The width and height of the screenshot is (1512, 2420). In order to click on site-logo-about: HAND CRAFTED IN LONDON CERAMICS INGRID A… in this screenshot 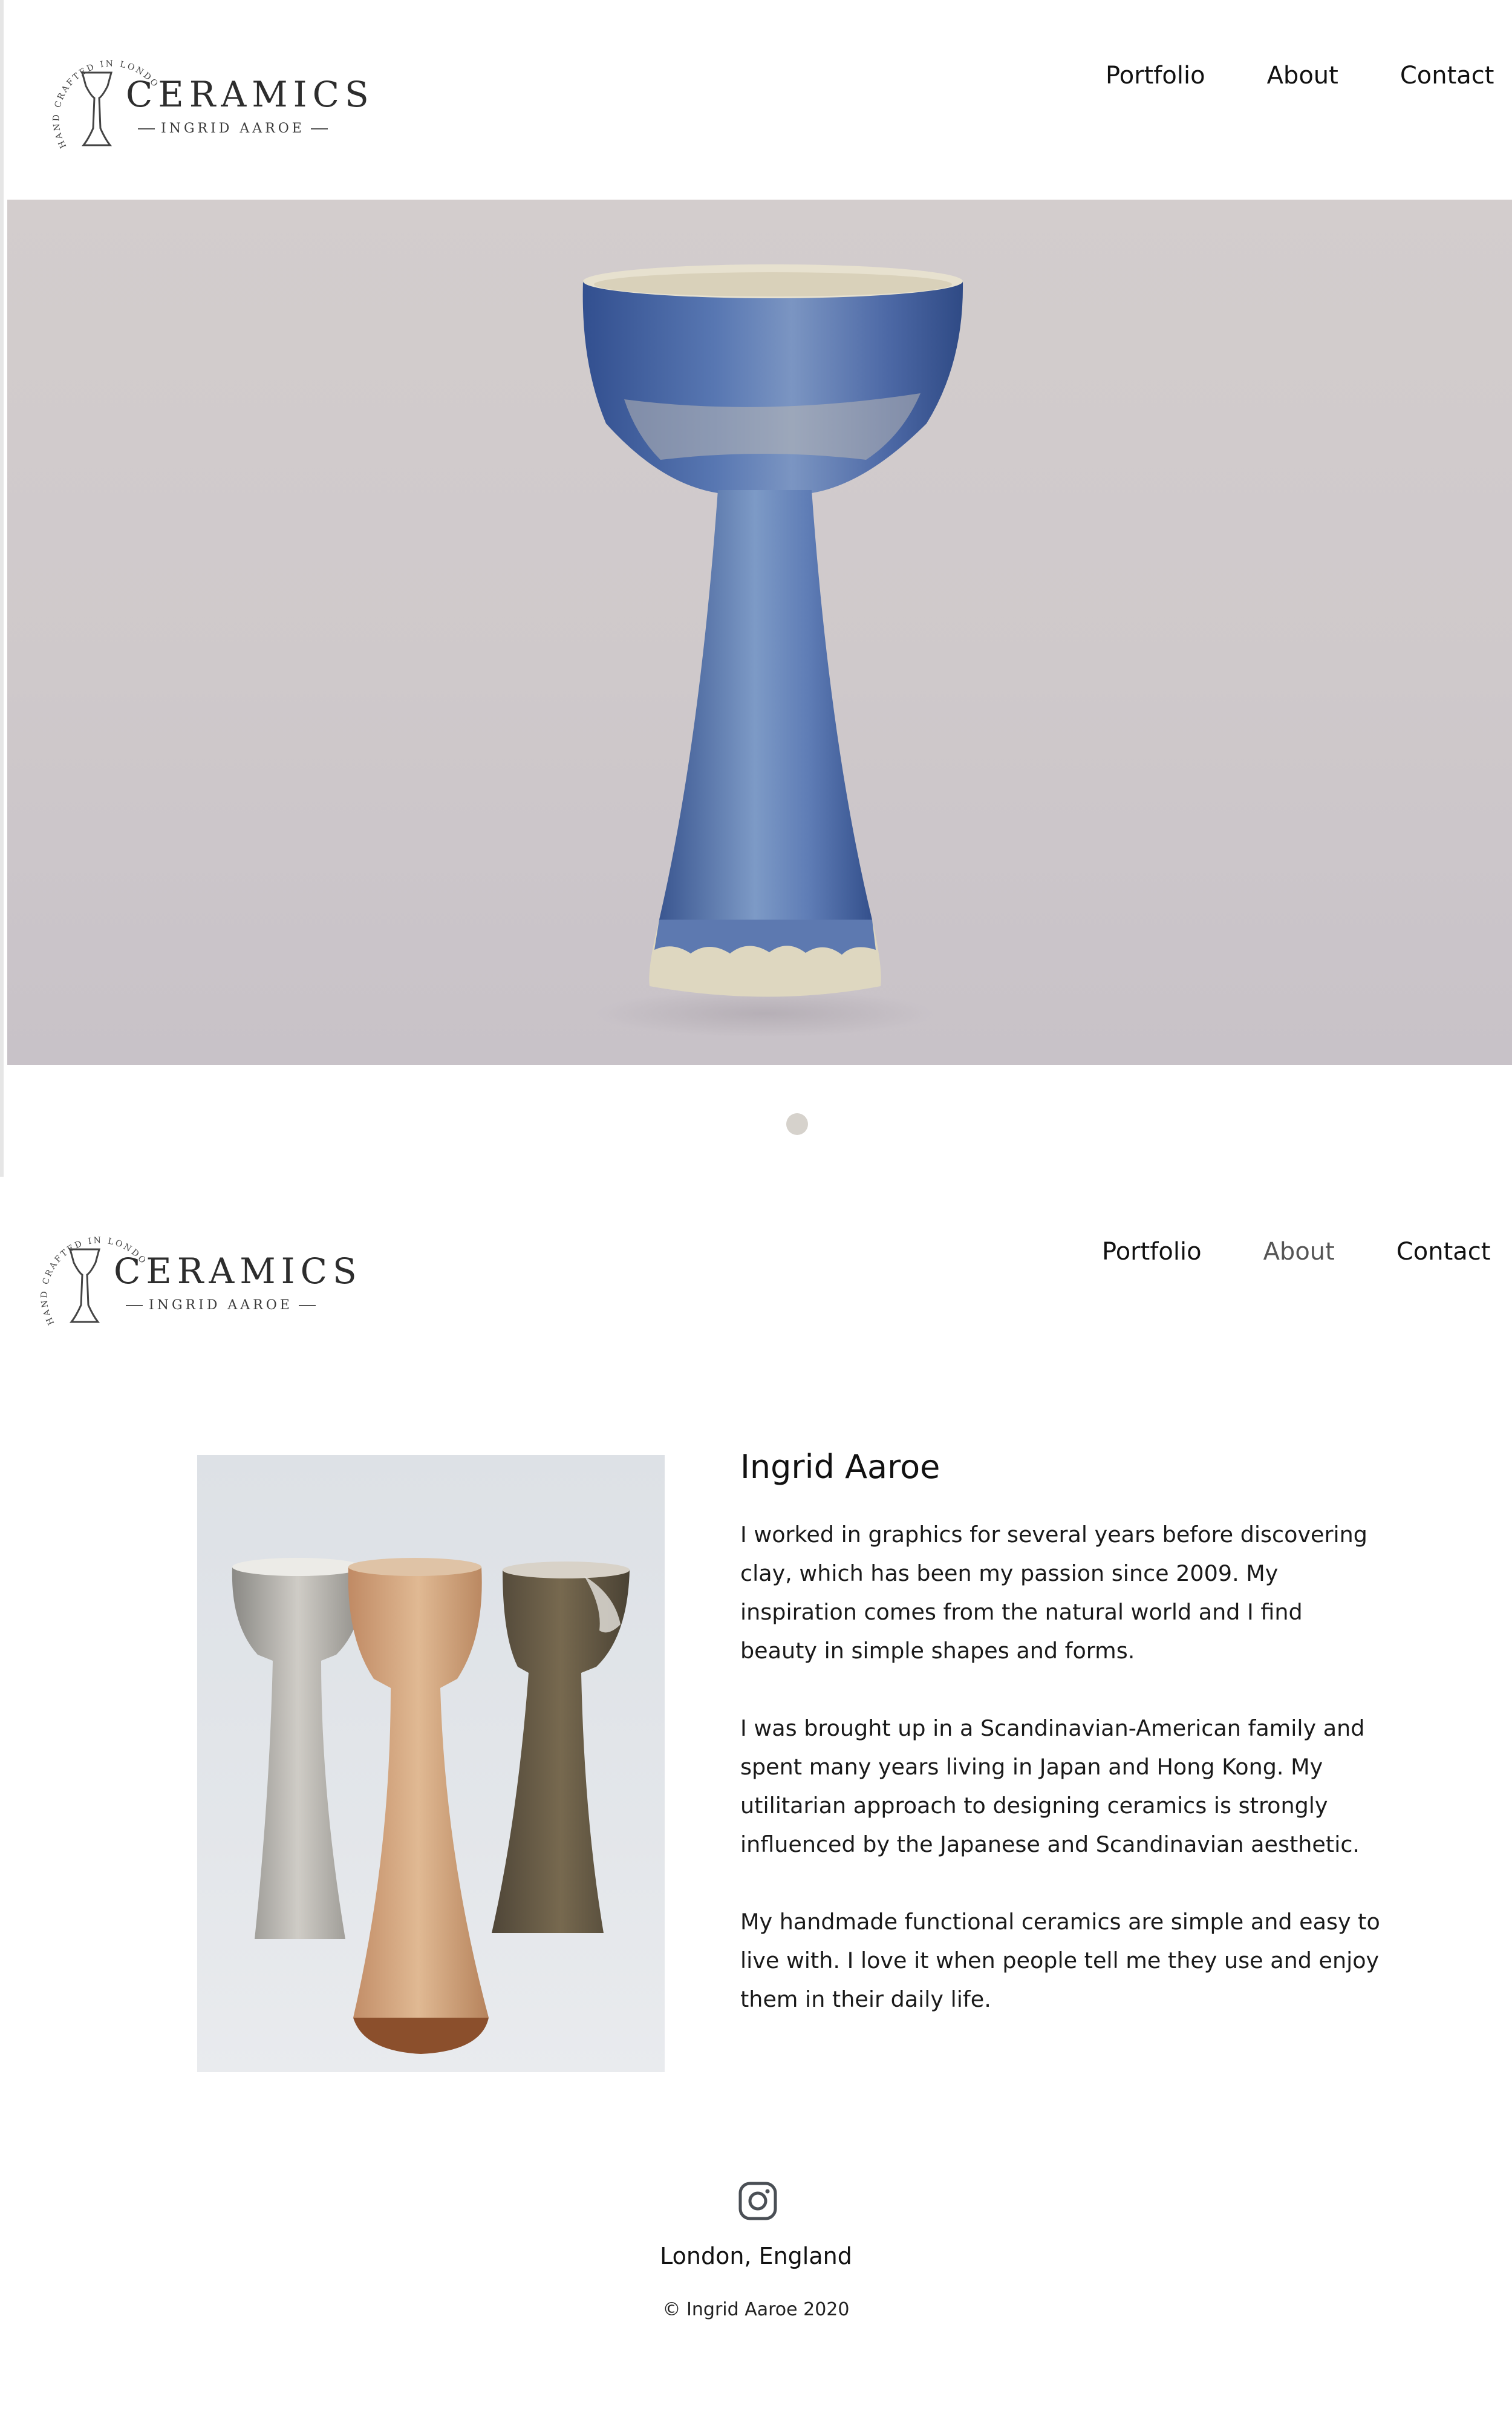, I will do `click(193, 1280)`.